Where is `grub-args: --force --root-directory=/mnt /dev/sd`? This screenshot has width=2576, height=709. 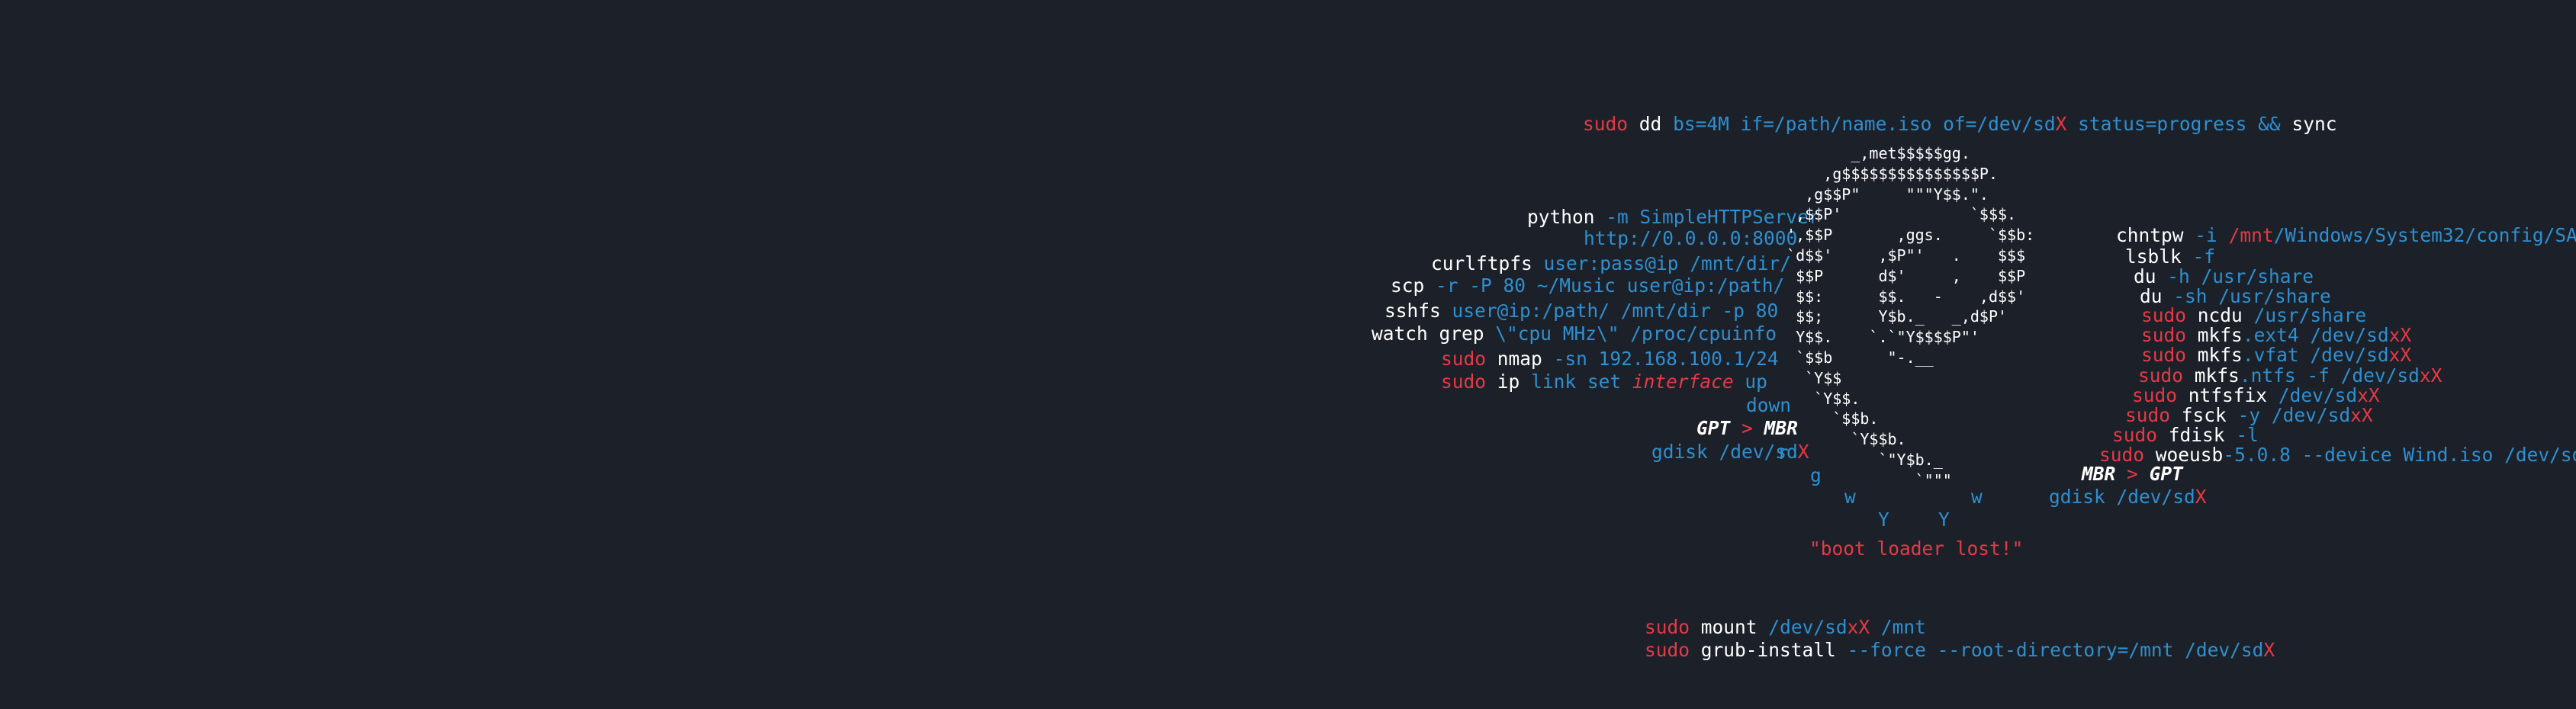
grub-args: --force --root-directory=/mnt /dev/sd is located at coordinates (2055, 650).